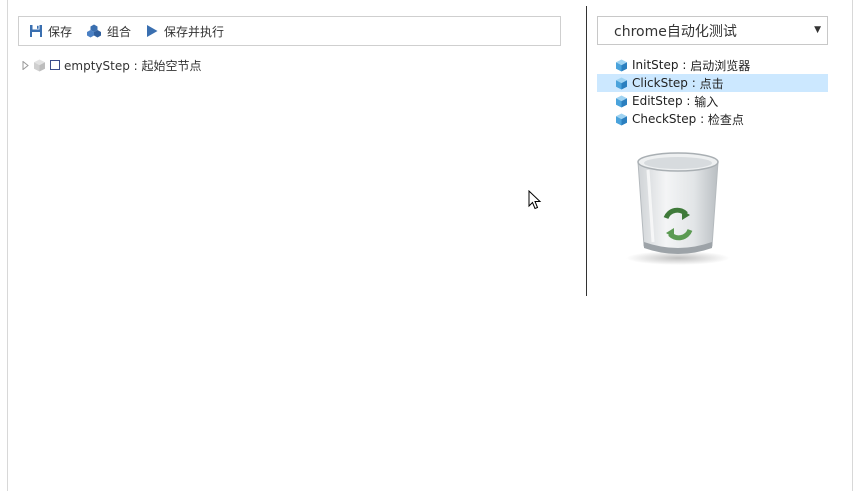 The height and width of the screenshot is (491, 859). Describe the element at coordinates (535, 201) in the screenshot. I see `mouse-cursor-icon` at that location.